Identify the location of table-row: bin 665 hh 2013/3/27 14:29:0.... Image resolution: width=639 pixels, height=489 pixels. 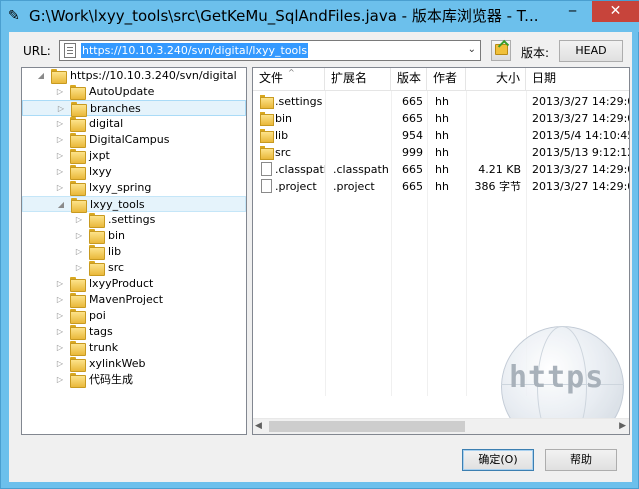
(441, 118).